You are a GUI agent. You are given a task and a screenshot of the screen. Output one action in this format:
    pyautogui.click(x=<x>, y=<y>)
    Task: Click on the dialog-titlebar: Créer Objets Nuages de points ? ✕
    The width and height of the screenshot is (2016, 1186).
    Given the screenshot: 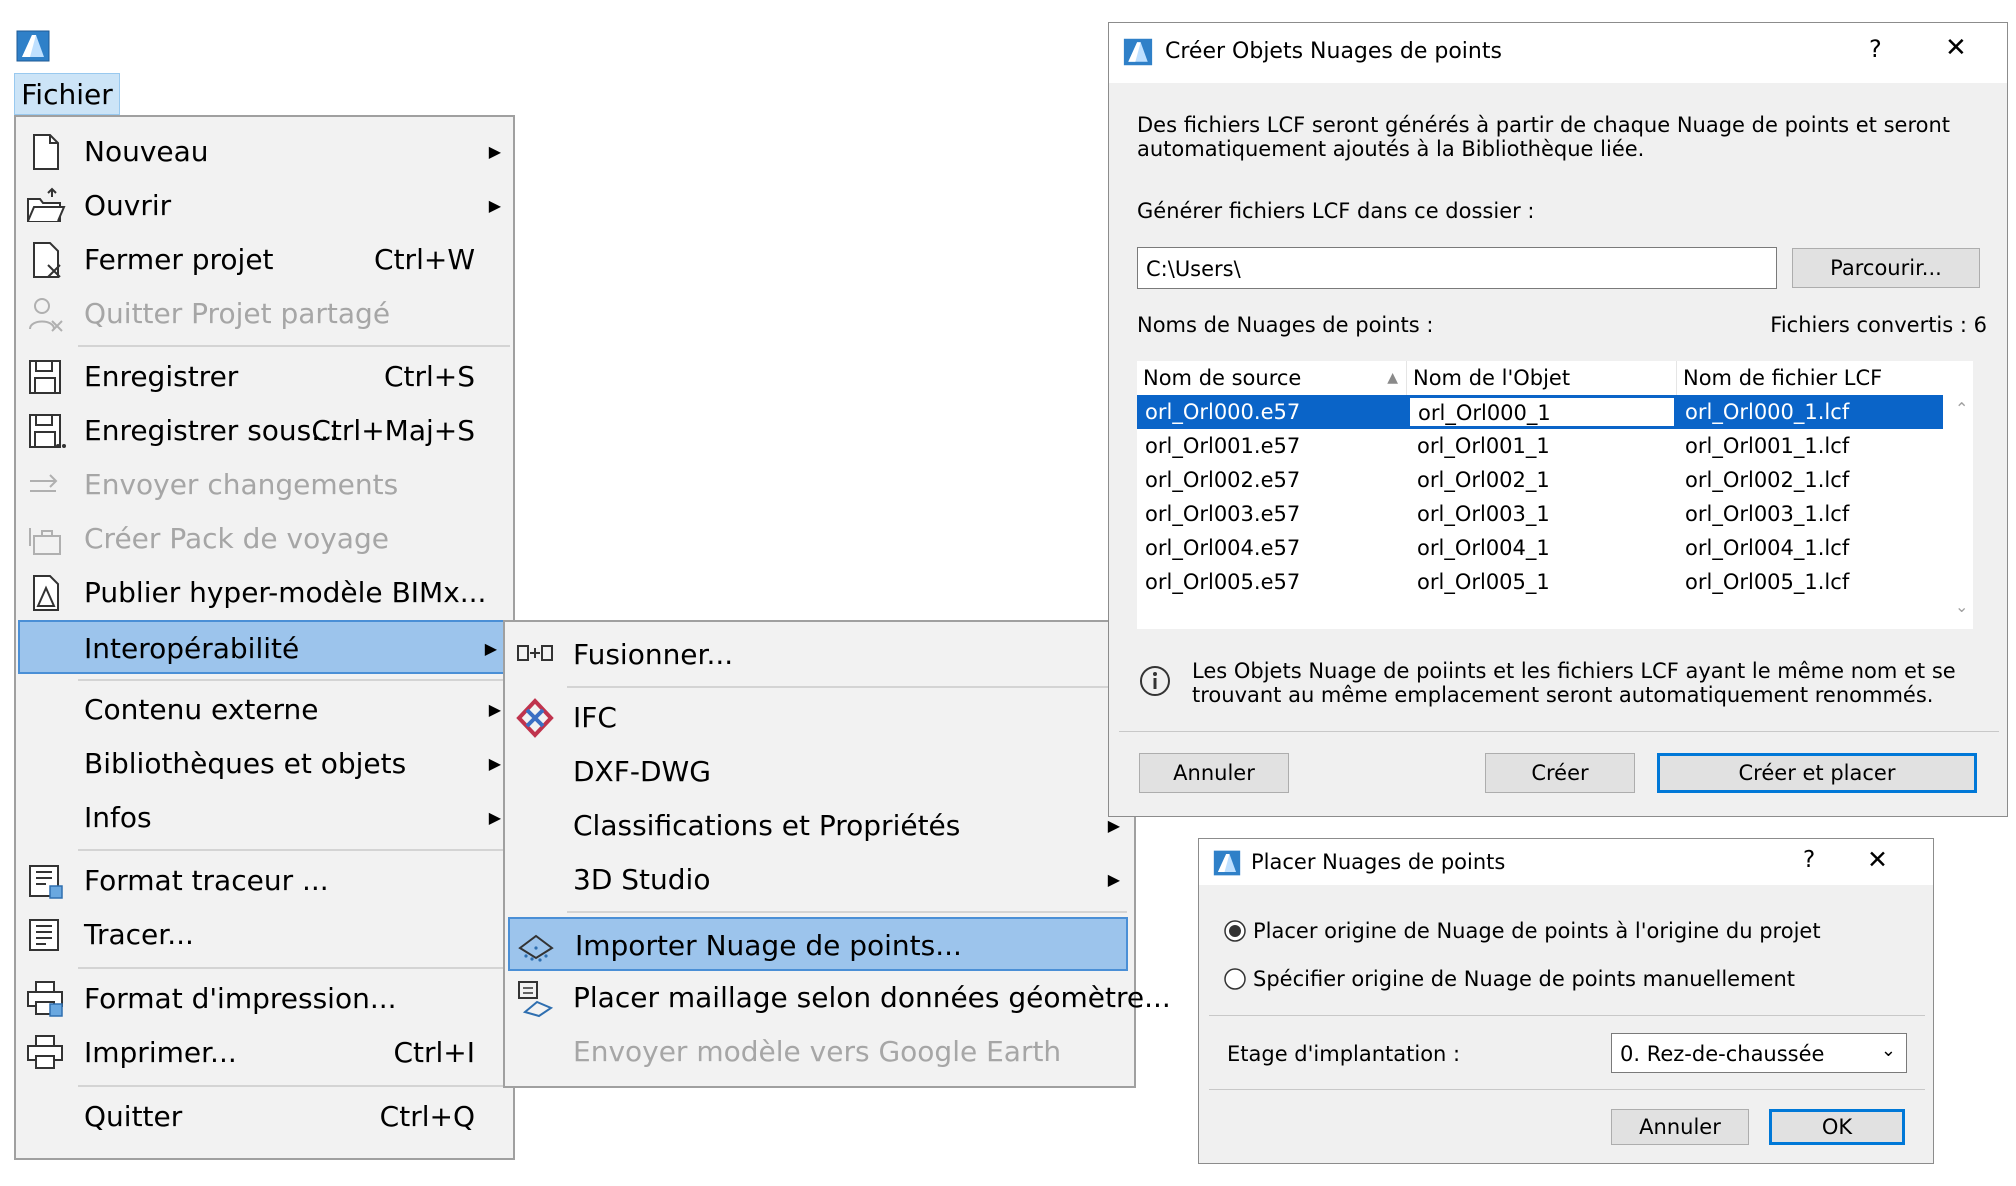 What is the action you would take?
    pyautogui.click(x=1558, y=53)
    